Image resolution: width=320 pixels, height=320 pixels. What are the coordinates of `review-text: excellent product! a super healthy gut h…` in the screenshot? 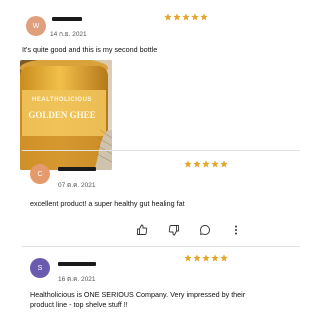 It's located at (107, 203).